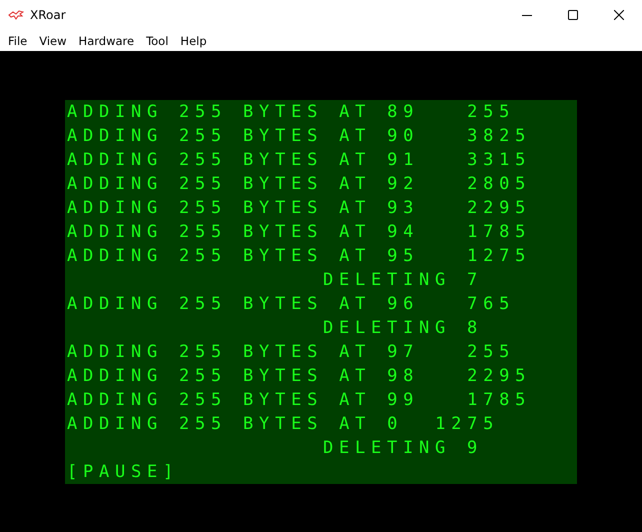 This screenshot has width=642, height=532. I want to click on menu-item: View, so click(53, 40).